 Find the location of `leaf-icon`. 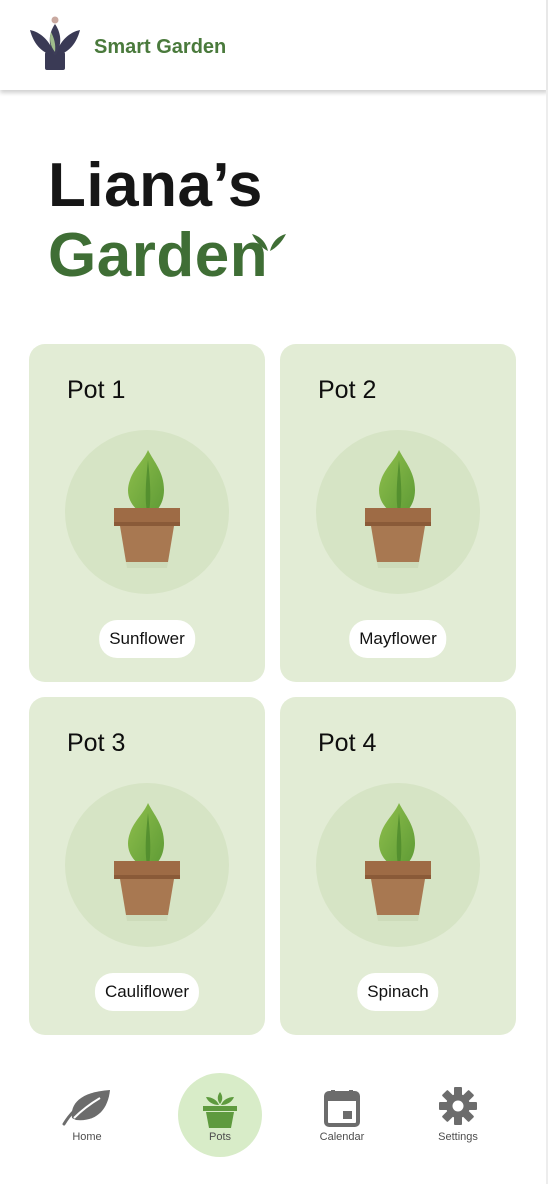

leaf-icon is located at coordinates (86, 1108).